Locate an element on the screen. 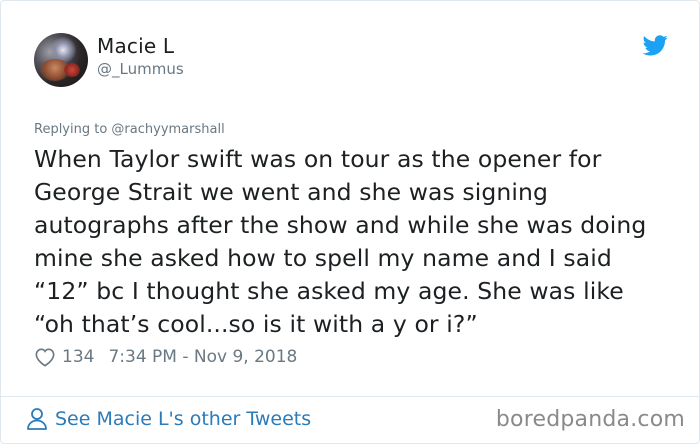 This screenshot has height=444, width=700. watermark: boredpanda.com is located at coordinates (590, 419).